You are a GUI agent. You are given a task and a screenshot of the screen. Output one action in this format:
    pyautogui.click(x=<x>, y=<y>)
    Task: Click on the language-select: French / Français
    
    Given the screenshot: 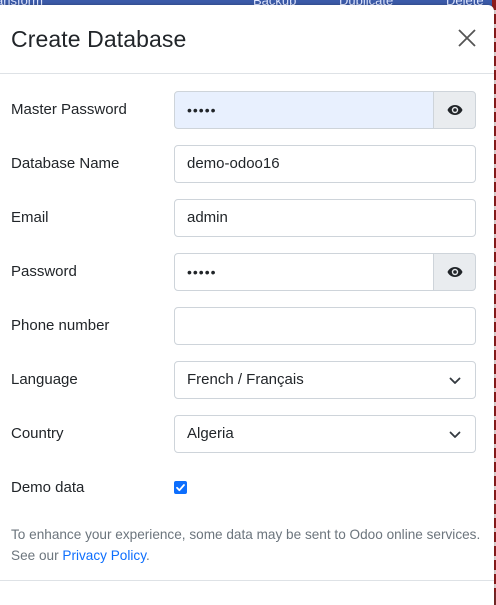 What is the action you would take?
    pyautogui.click(x=325, y=380)
    